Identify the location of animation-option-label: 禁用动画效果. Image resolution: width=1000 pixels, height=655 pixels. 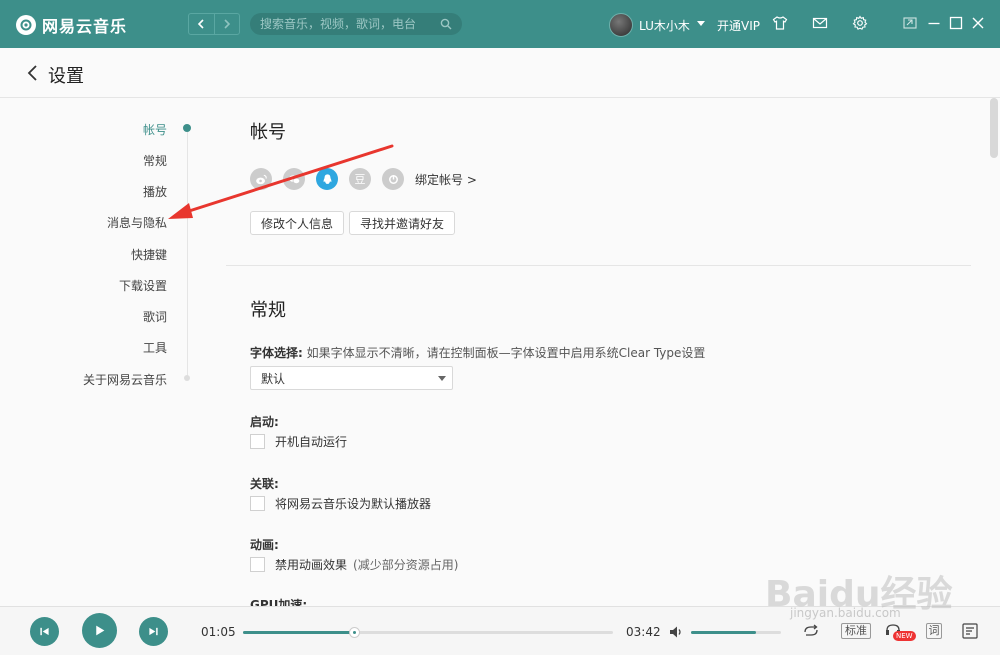
(311, 565).